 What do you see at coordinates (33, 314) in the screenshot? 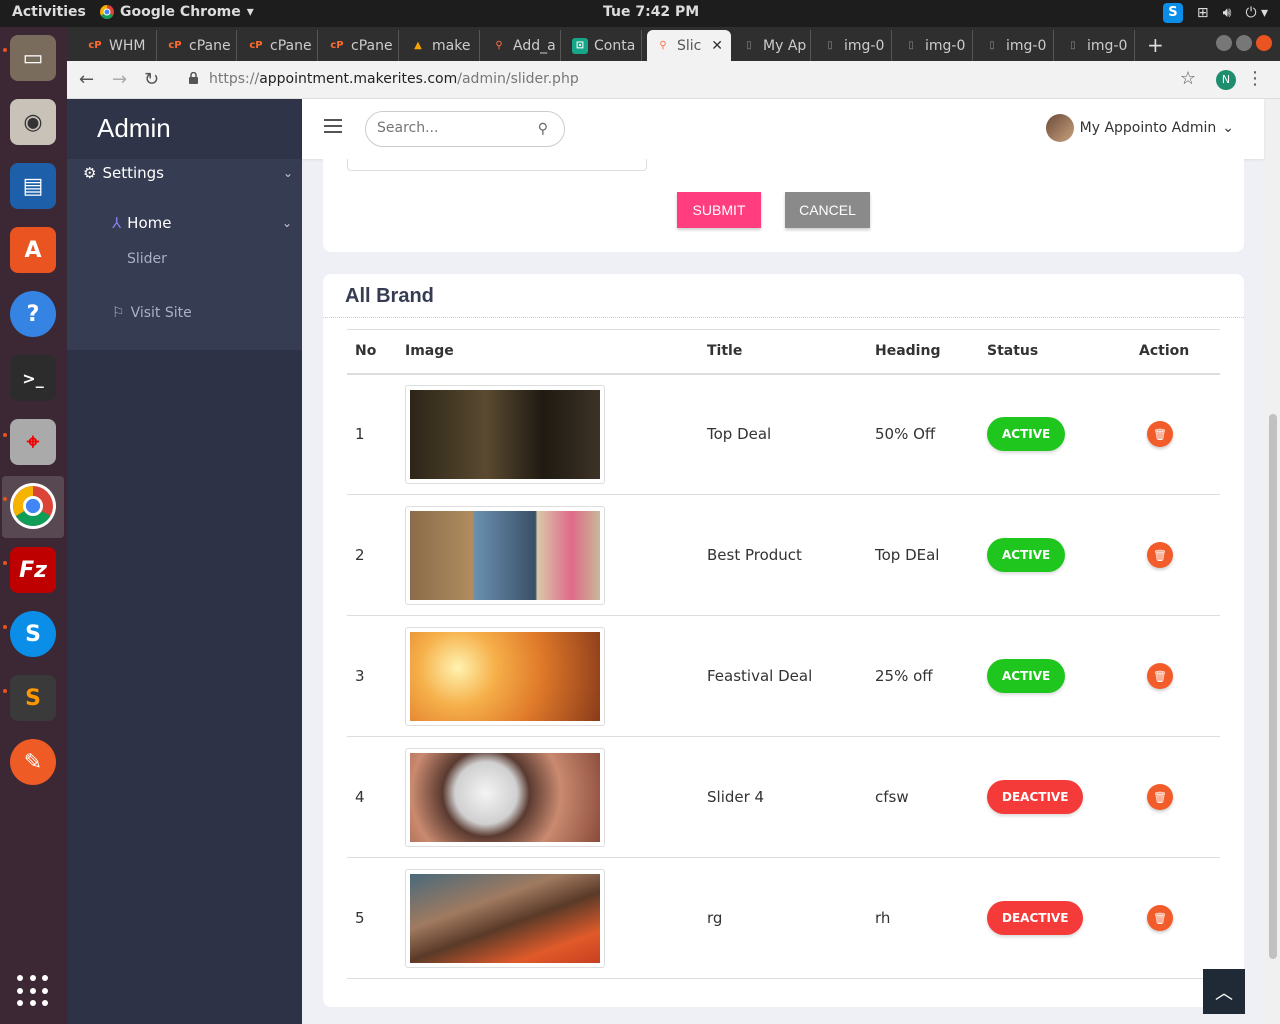
I see `help-icon: ?` at bounding box center [33, 314].